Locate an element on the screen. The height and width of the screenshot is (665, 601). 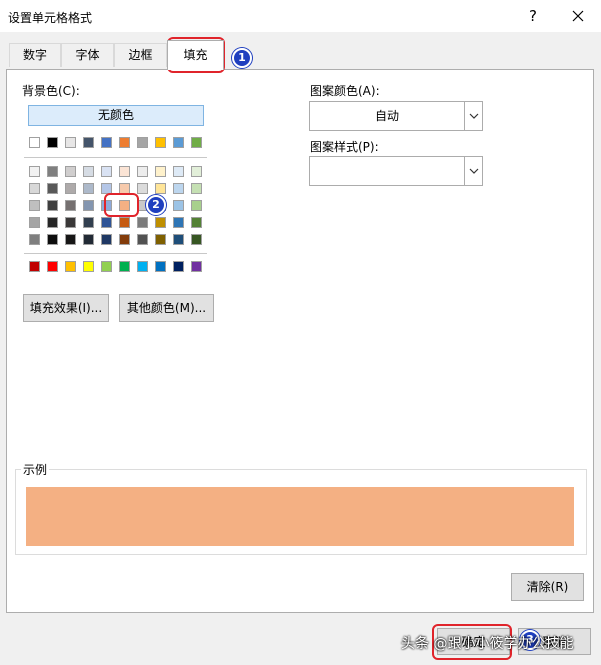
close-button is located at coordinates (578, 16).